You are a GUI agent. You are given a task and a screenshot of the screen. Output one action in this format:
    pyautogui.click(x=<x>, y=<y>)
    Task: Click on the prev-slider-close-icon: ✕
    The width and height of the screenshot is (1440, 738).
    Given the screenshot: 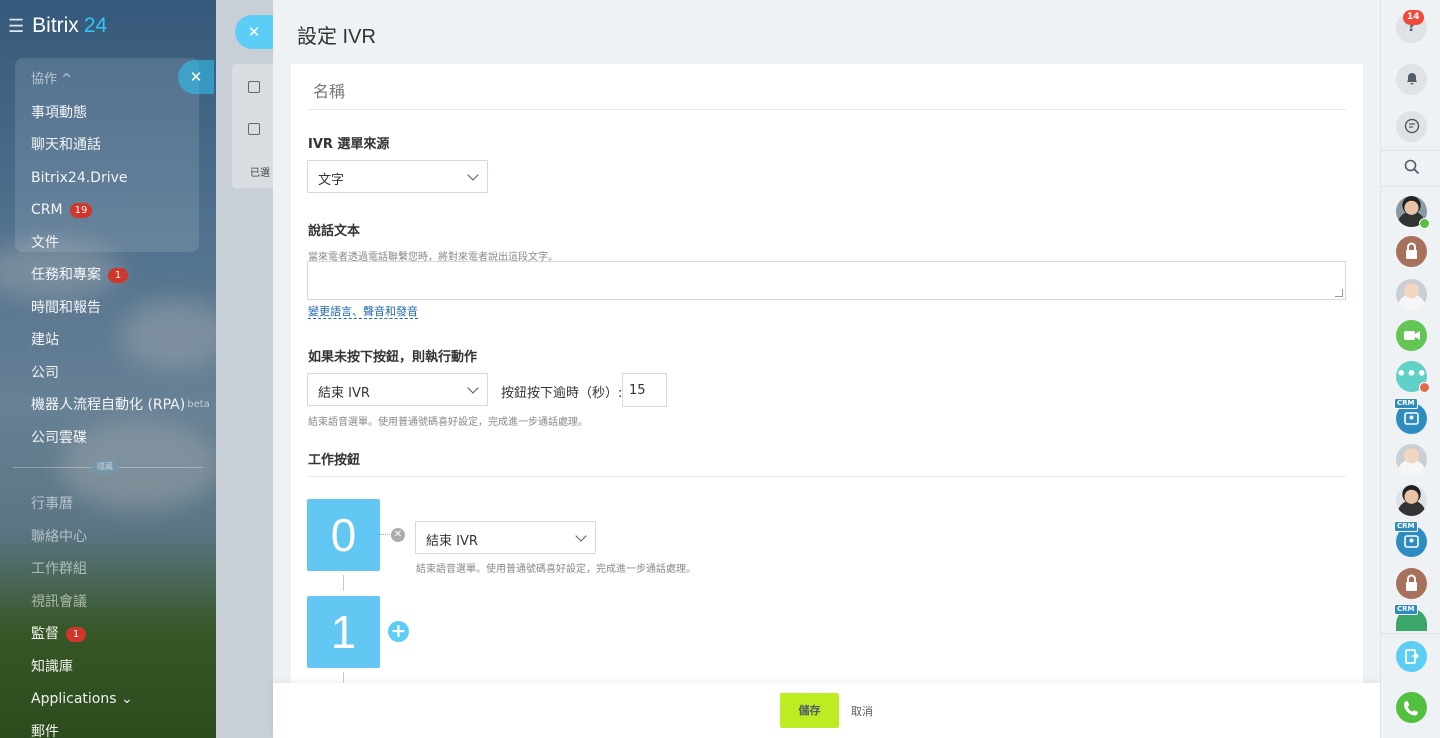 What is the action you would take?
    pyautogui.click(x=196, y=77)
    